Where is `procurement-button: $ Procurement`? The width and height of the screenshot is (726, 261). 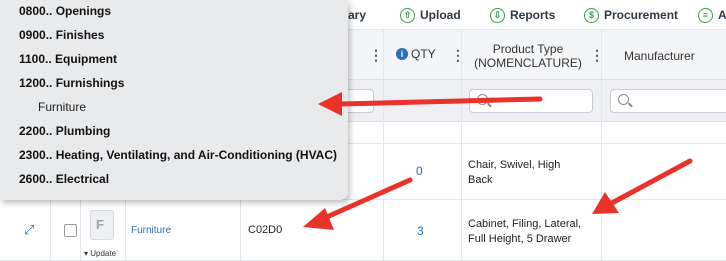 procurement-button: $ Procurement is located at coordinates (631, 15).